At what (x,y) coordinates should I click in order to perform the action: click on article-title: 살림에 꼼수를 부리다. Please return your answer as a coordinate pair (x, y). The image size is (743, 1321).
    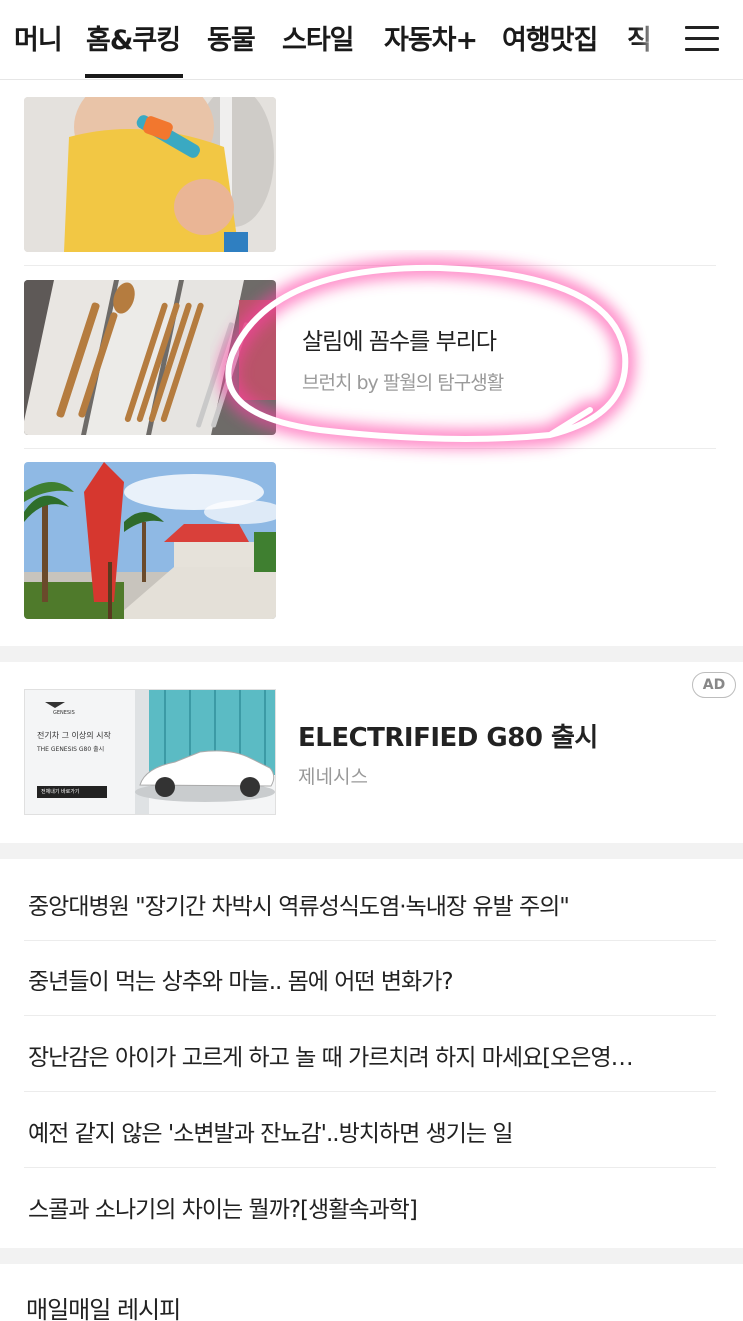
    Looking at the image, I should click on (399, 339).